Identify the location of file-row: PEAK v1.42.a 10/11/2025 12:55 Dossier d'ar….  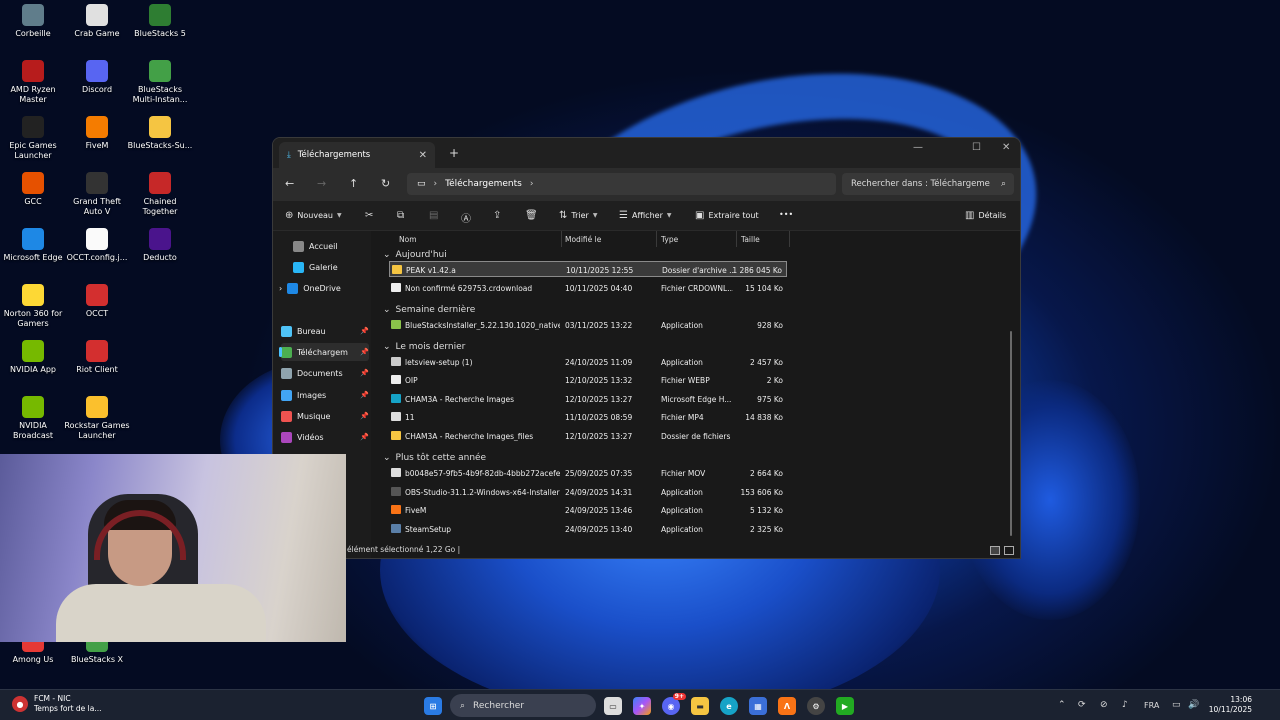
(588, 269).